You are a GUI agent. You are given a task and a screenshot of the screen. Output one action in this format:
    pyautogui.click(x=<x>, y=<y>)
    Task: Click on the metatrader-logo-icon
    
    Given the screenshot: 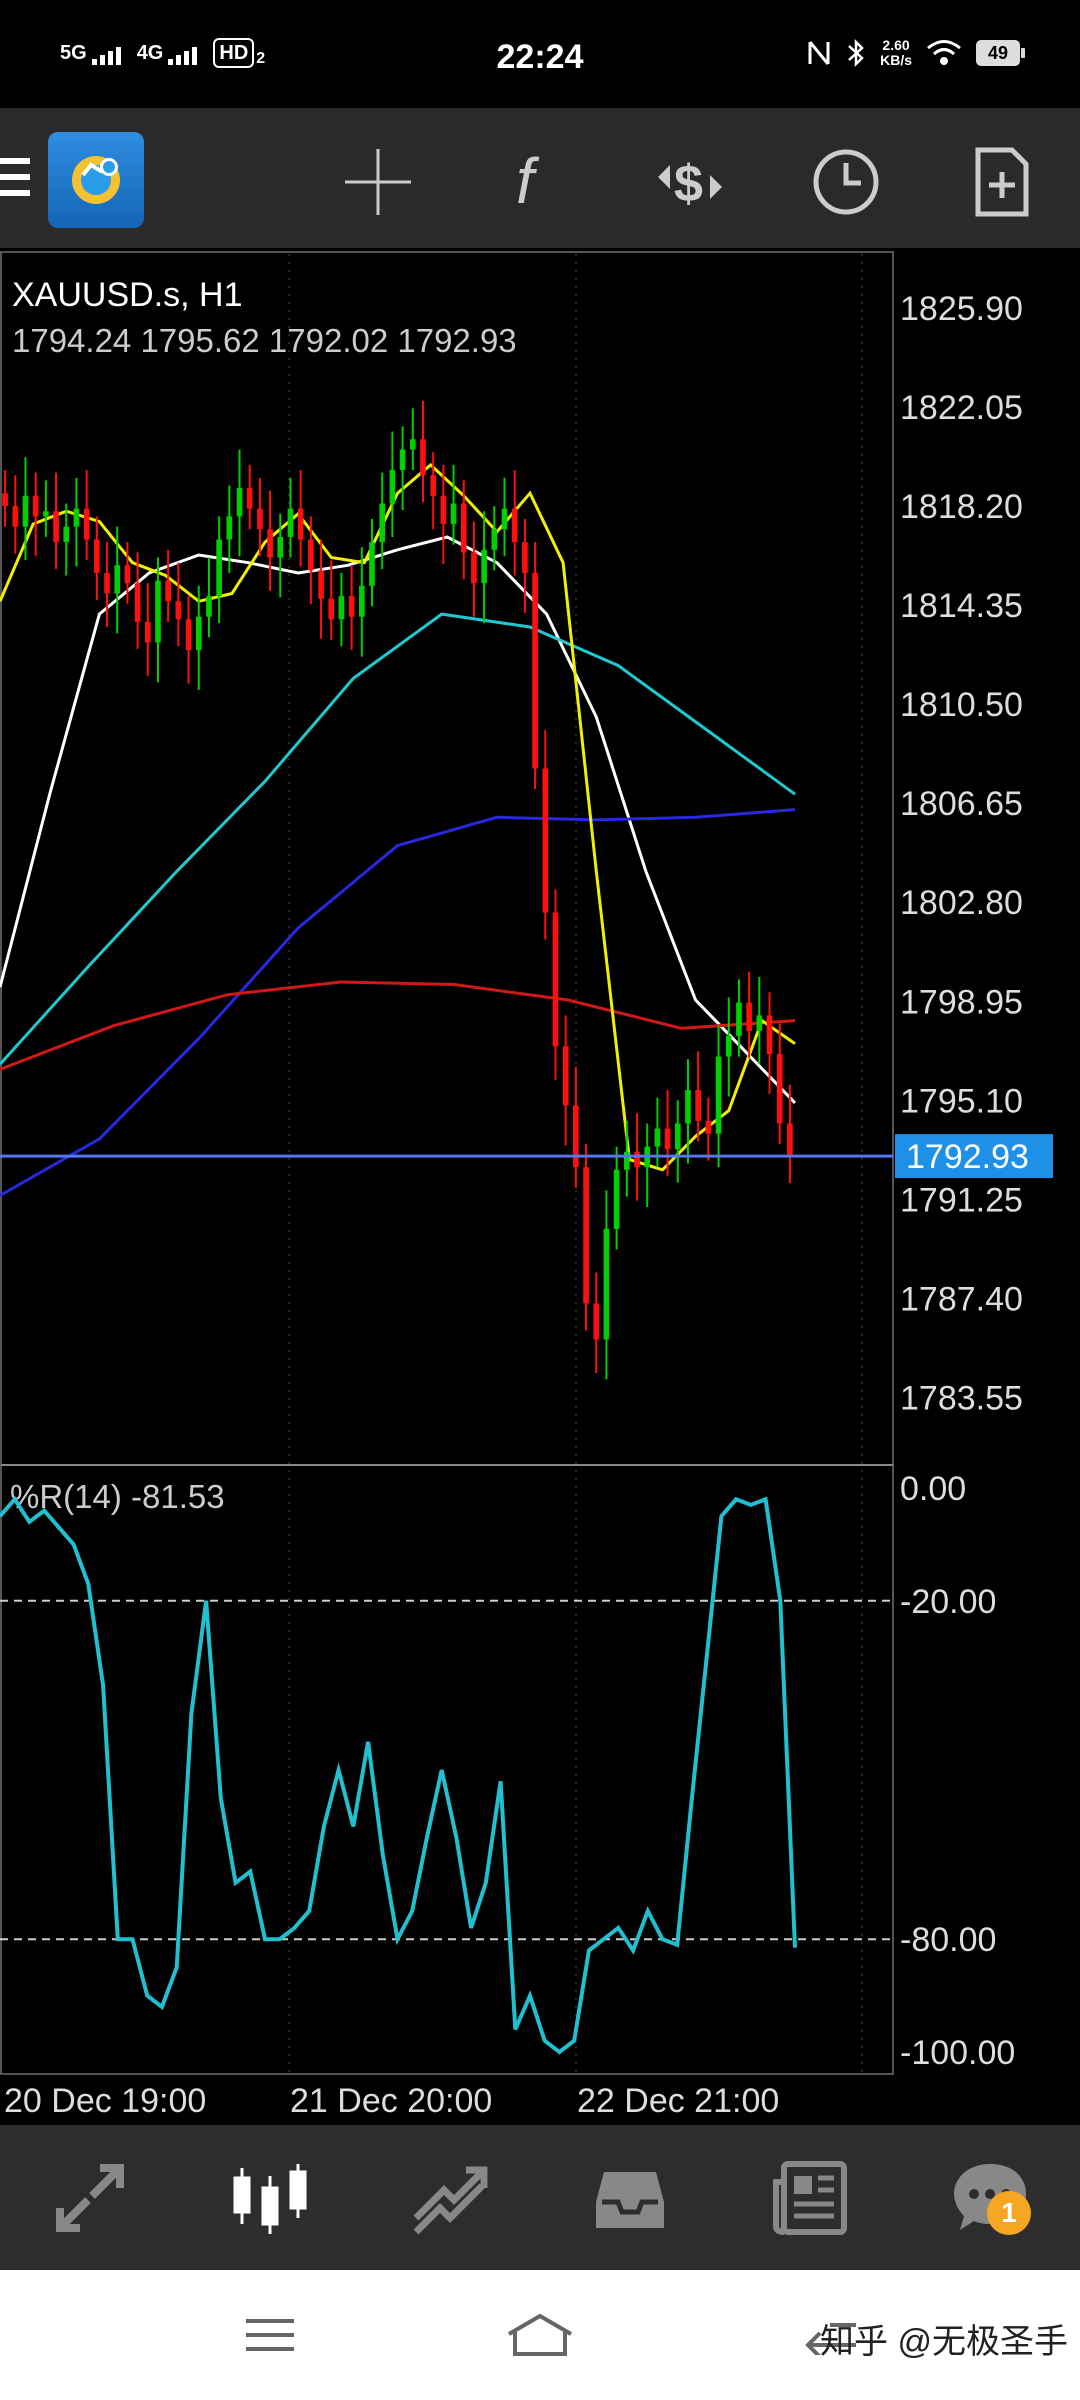 What is the action you would take?
    pyautogui.click(x=96, y=180)
    